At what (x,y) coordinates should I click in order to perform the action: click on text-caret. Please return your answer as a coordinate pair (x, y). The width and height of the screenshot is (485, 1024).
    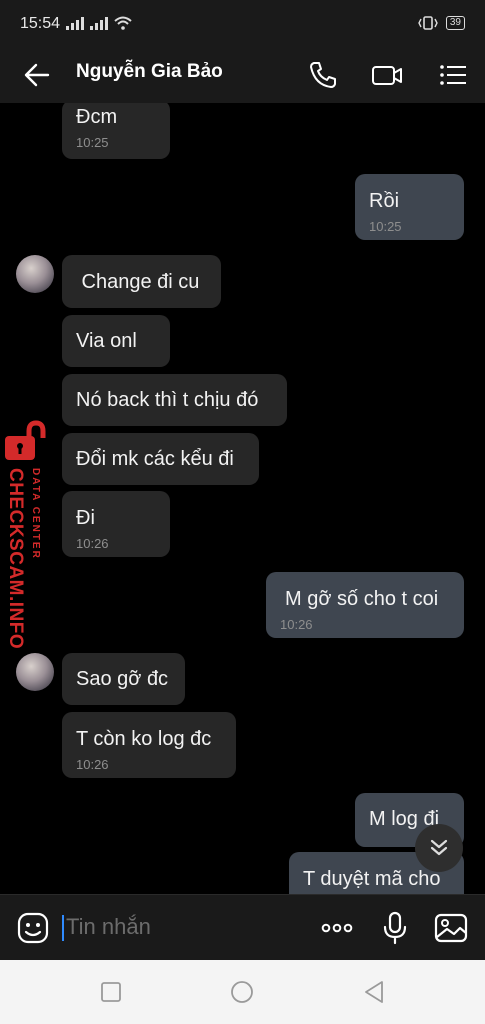
    Looking at the image, I should click on (63, 928).